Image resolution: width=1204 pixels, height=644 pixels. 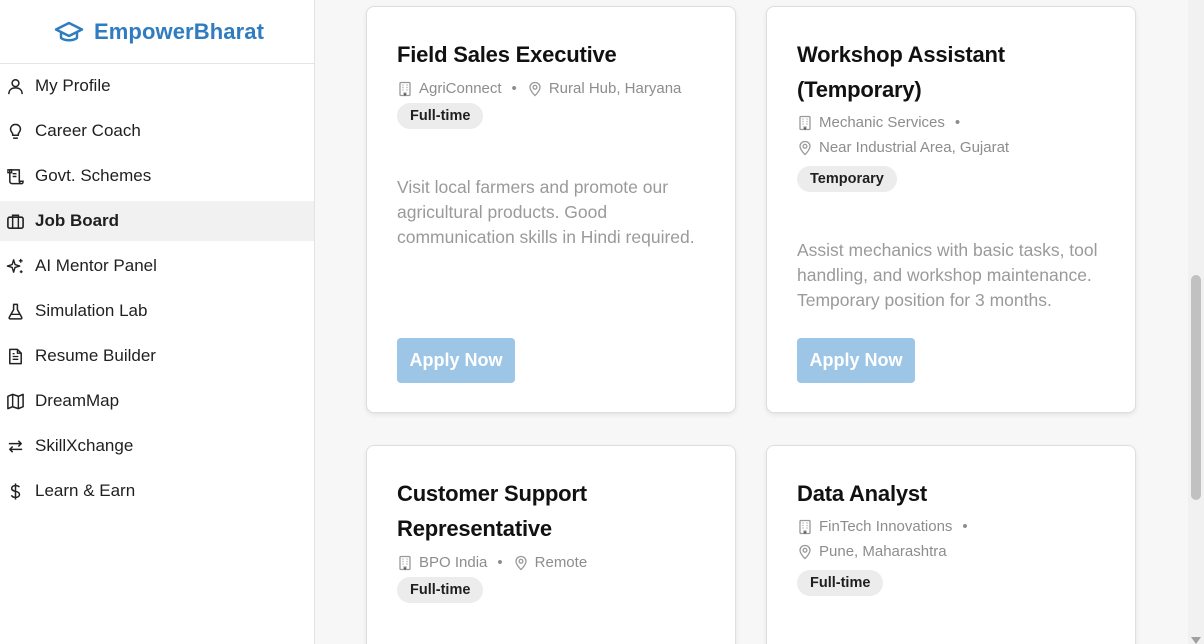 What do you see at coordinates (15, 401) in the screenshot?
I see `map-icon` at bounding box center [15, 401].